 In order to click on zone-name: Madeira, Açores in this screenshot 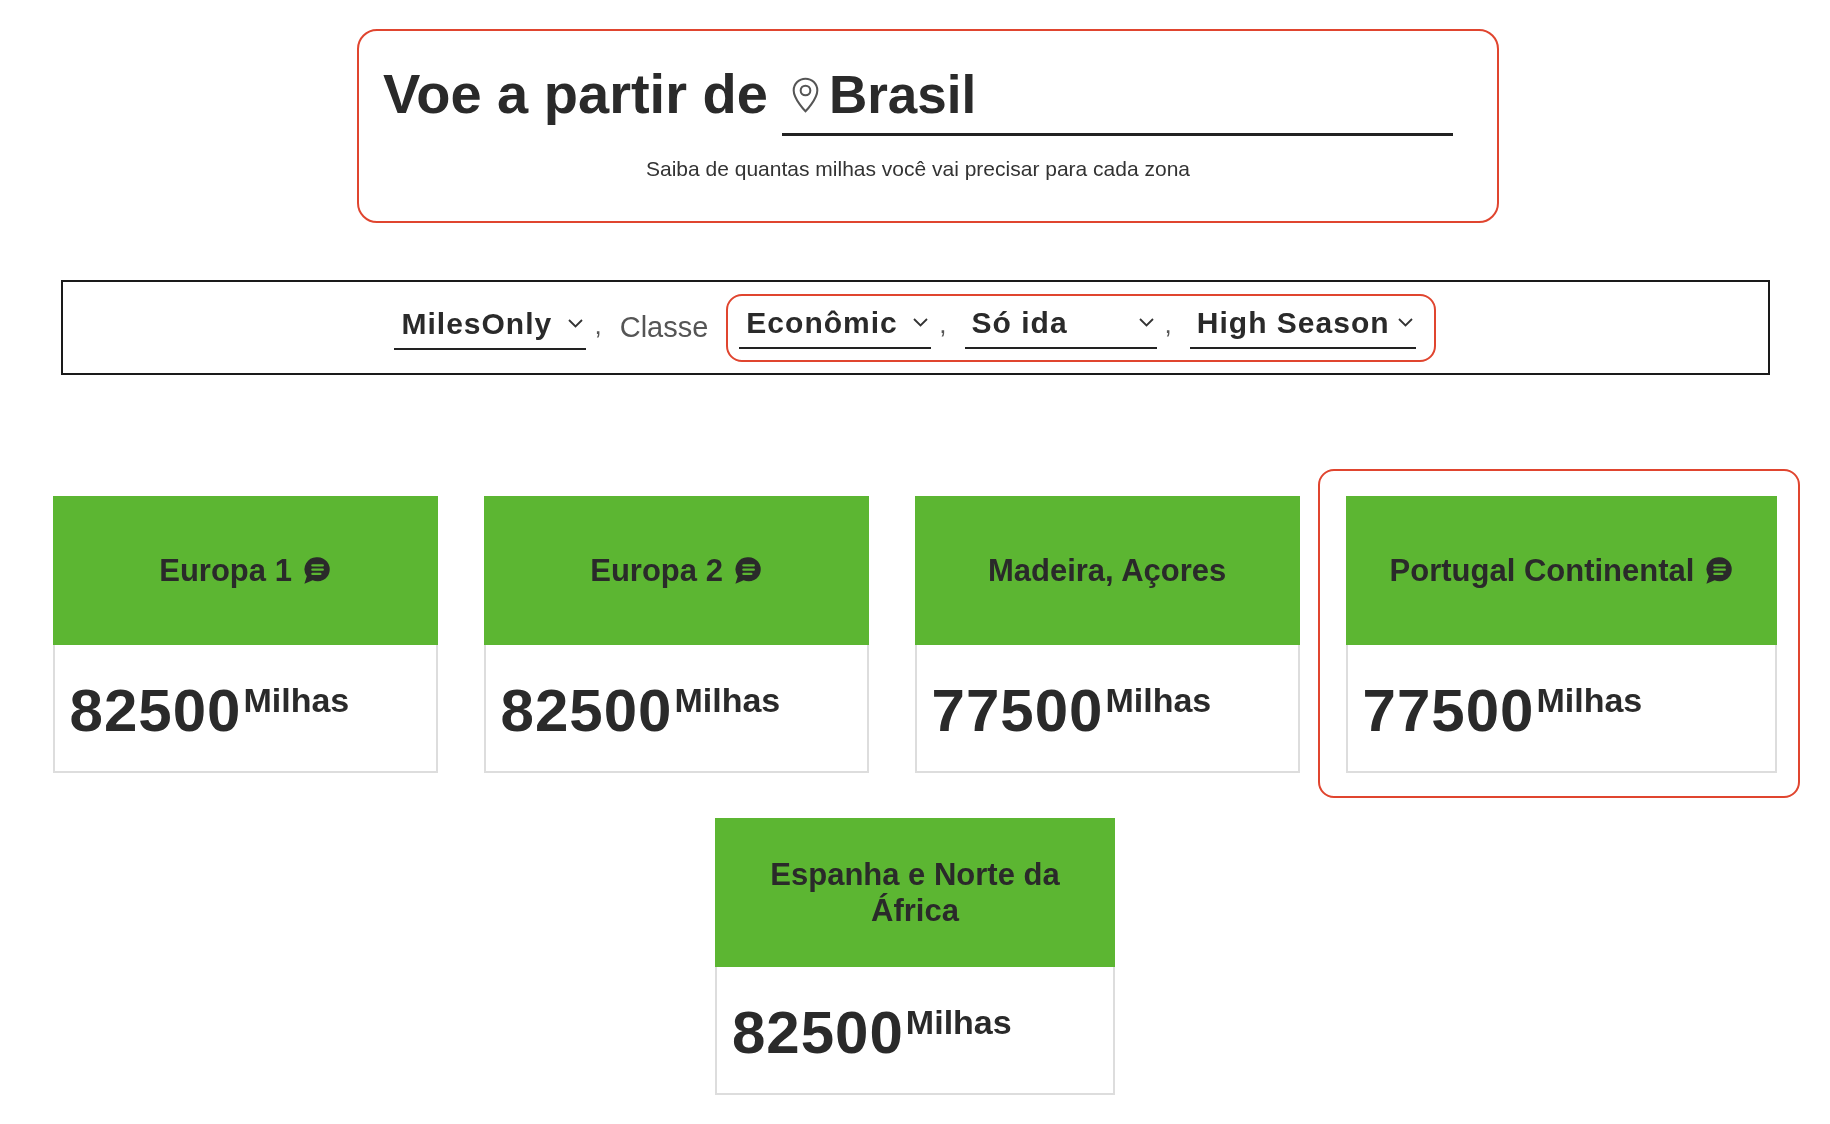, I will do `click(1107, 570)`.